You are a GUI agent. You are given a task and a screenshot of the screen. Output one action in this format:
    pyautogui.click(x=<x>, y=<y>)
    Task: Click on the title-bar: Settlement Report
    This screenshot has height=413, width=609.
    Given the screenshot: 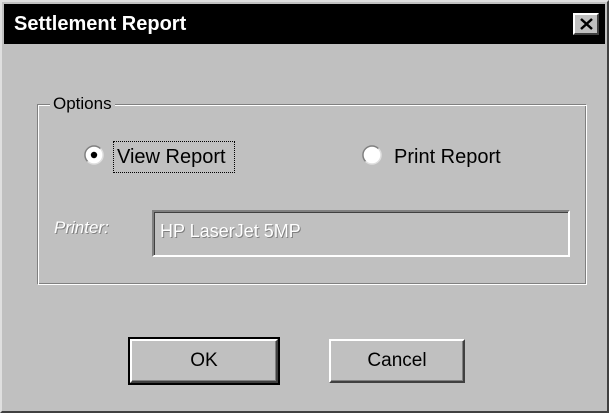 What is the action you would take?
    pyautogui.click(x=304, y=24)
    